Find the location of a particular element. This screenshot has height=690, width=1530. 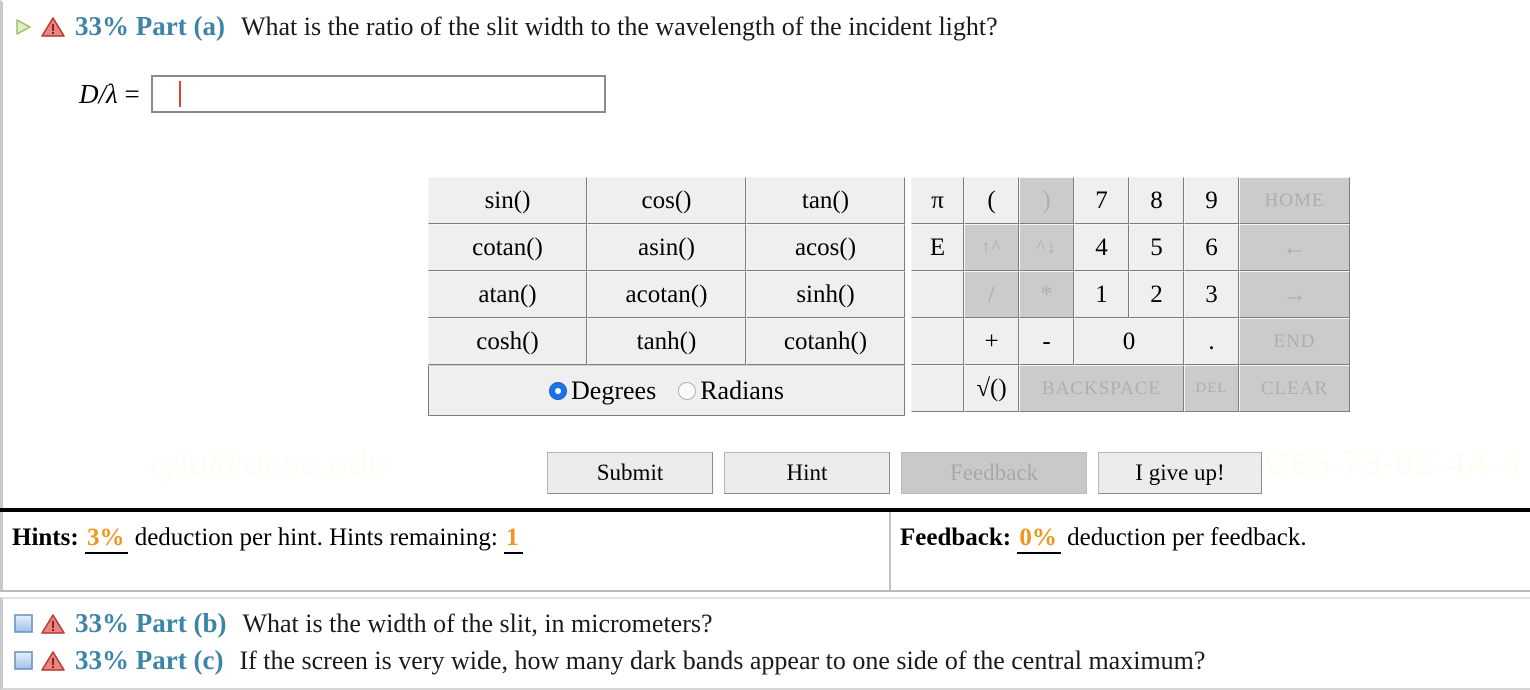

feedback-text-line: Feedback: 0% deduction per feedback. is located at coordinates (1215, 539).